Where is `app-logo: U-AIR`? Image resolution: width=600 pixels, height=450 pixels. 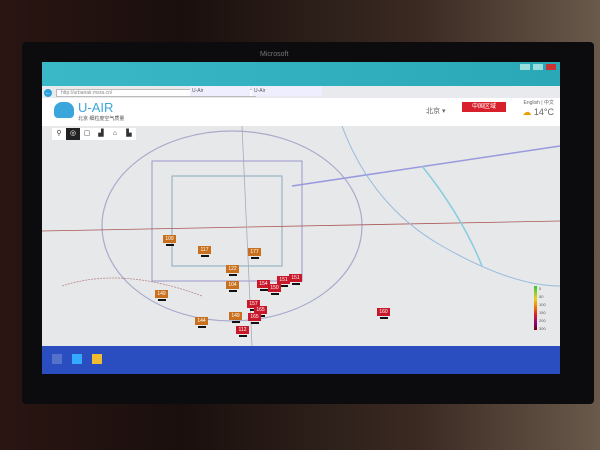 app-logo: U-AIR is located at coordinates (96, 107).